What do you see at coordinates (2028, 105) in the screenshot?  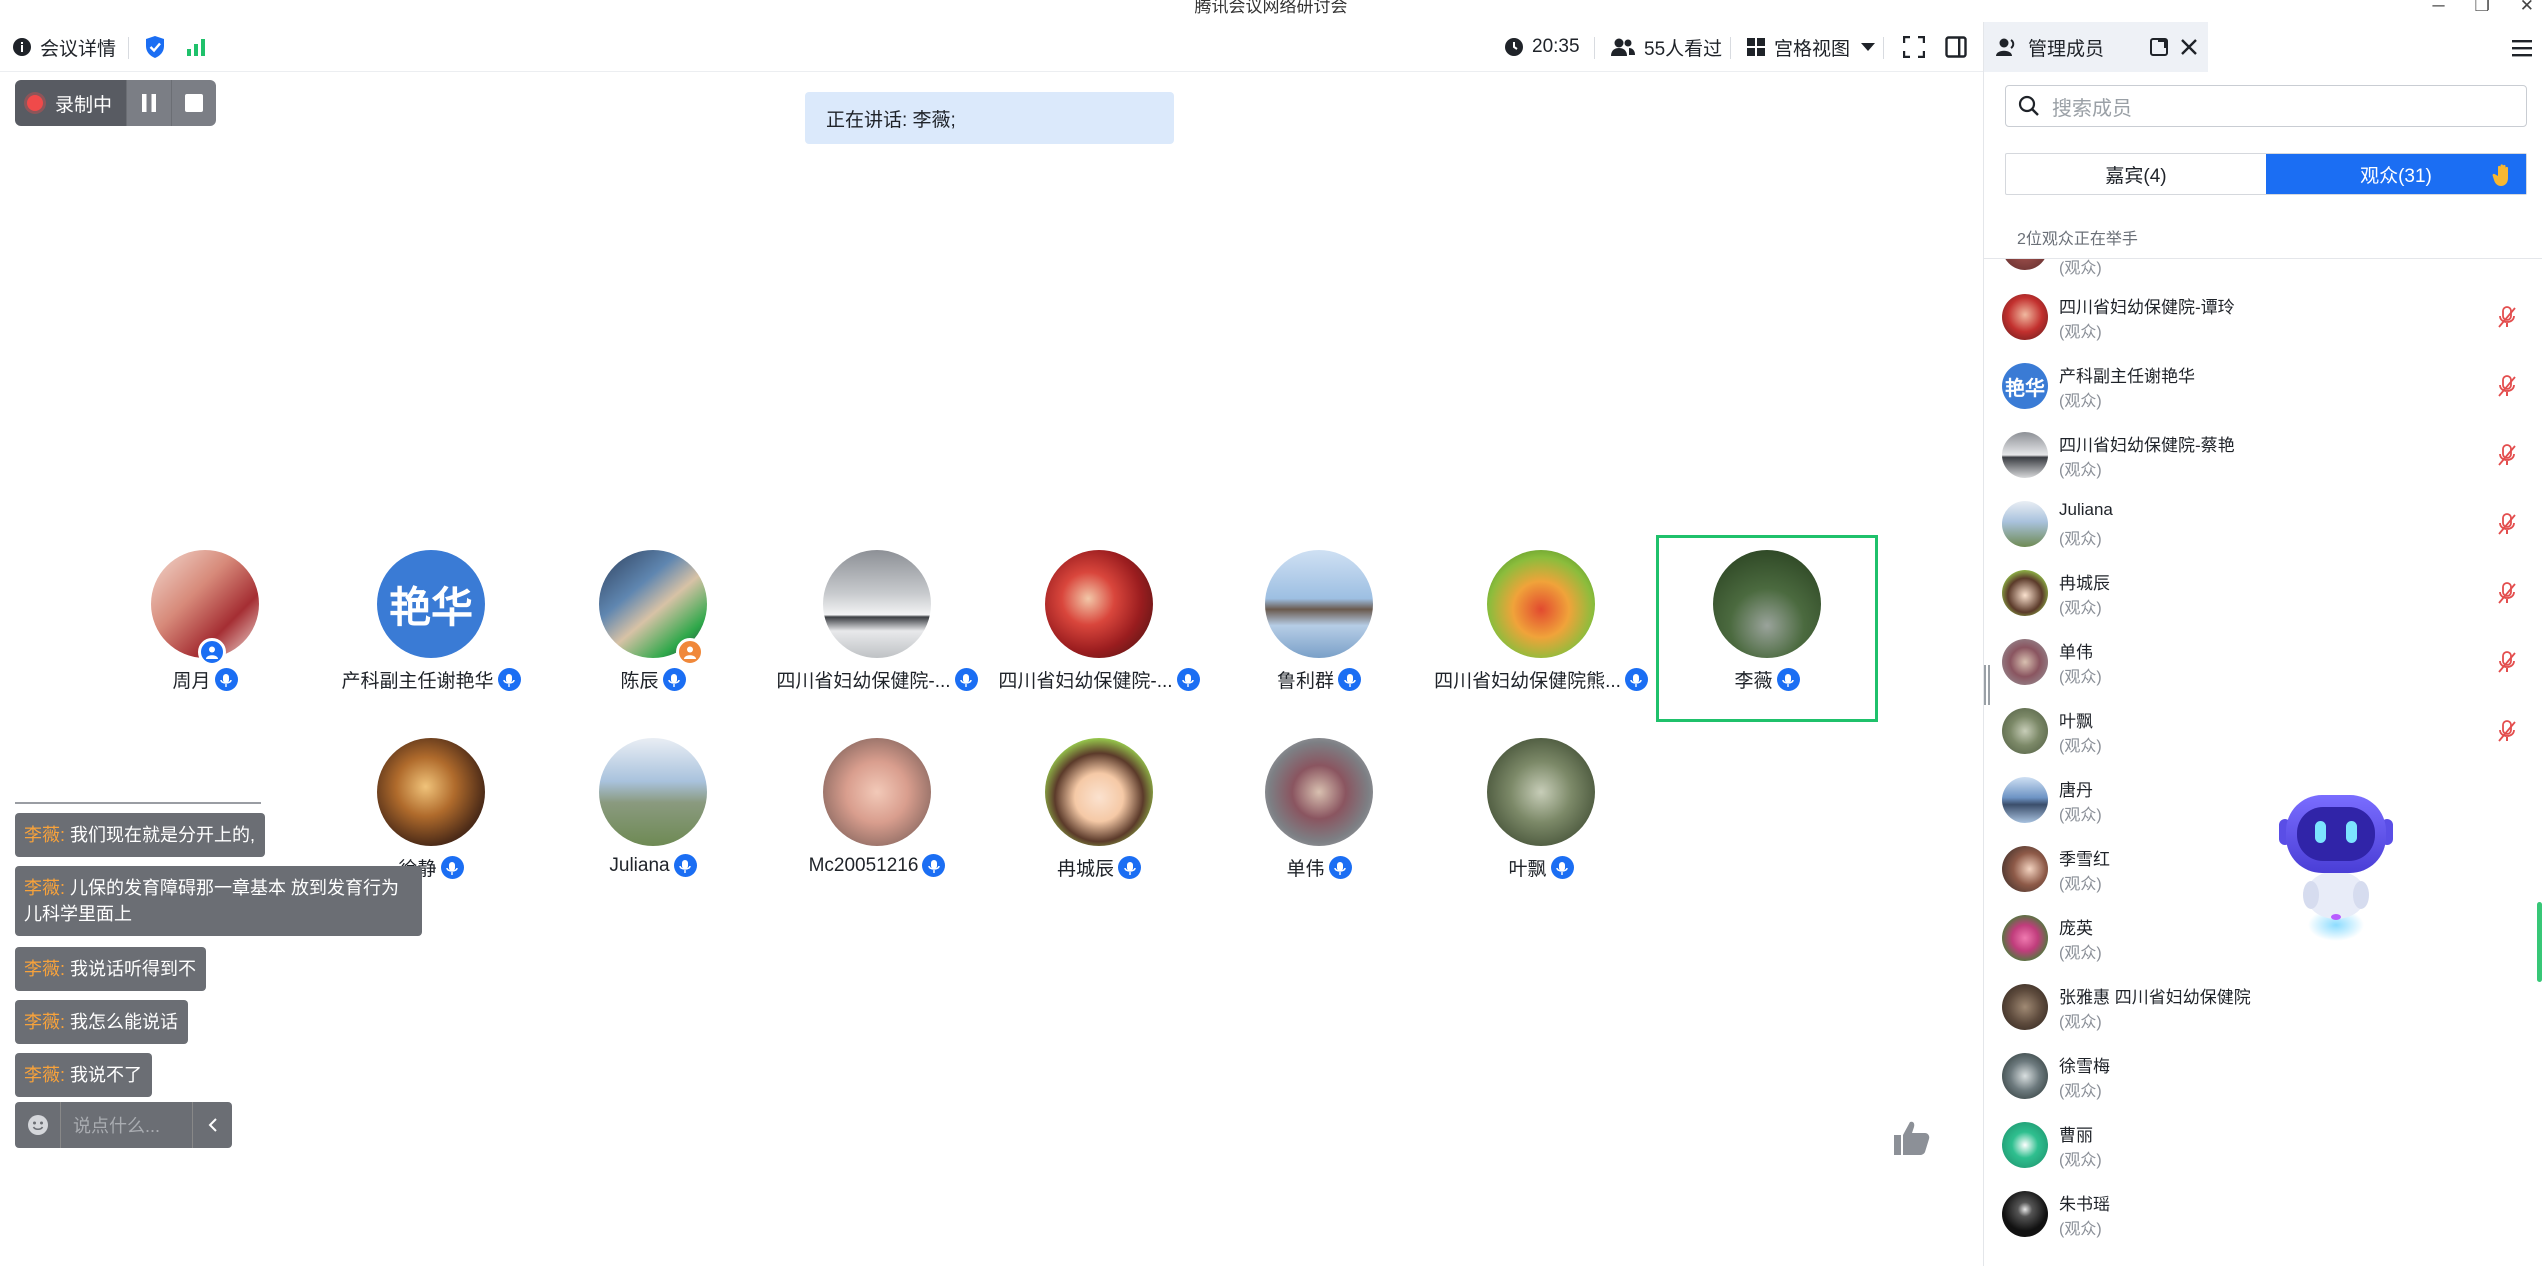 I see `search-icon` at bounding box center [2028, 105].